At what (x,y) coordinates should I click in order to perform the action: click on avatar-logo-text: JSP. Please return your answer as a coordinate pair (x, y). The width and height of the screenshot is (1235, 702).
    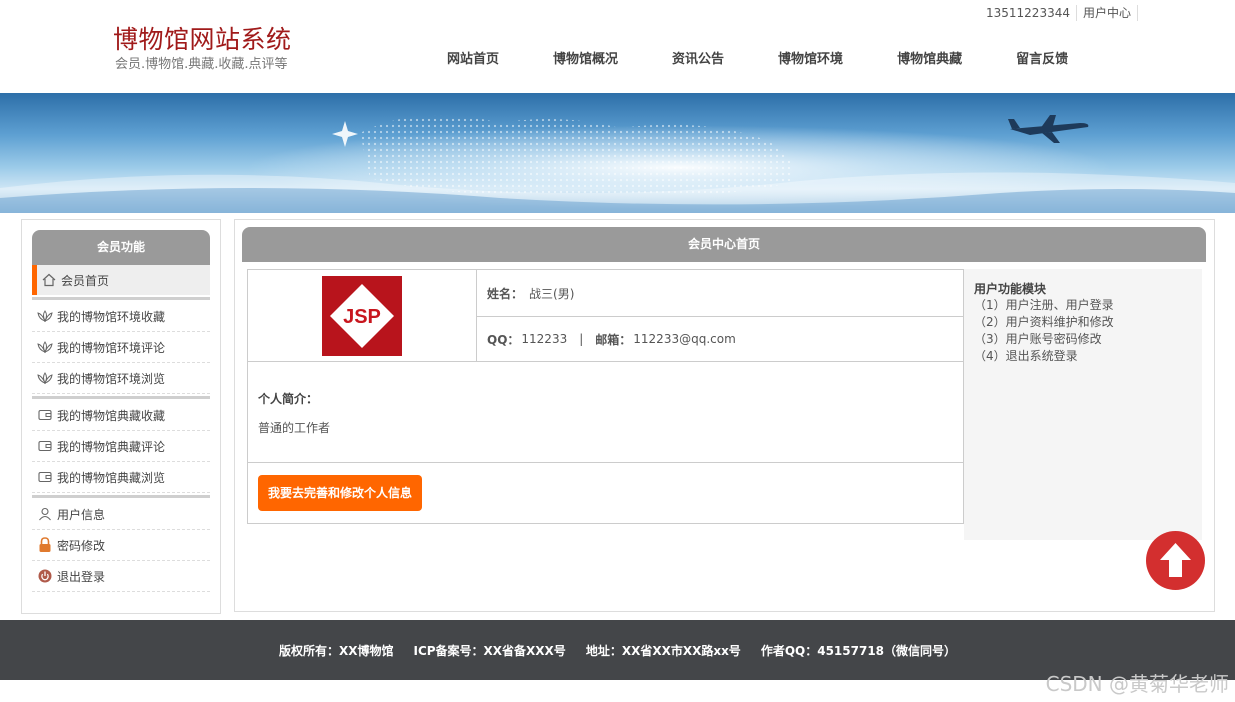
    Looking at the image, I should click on (362, 317).